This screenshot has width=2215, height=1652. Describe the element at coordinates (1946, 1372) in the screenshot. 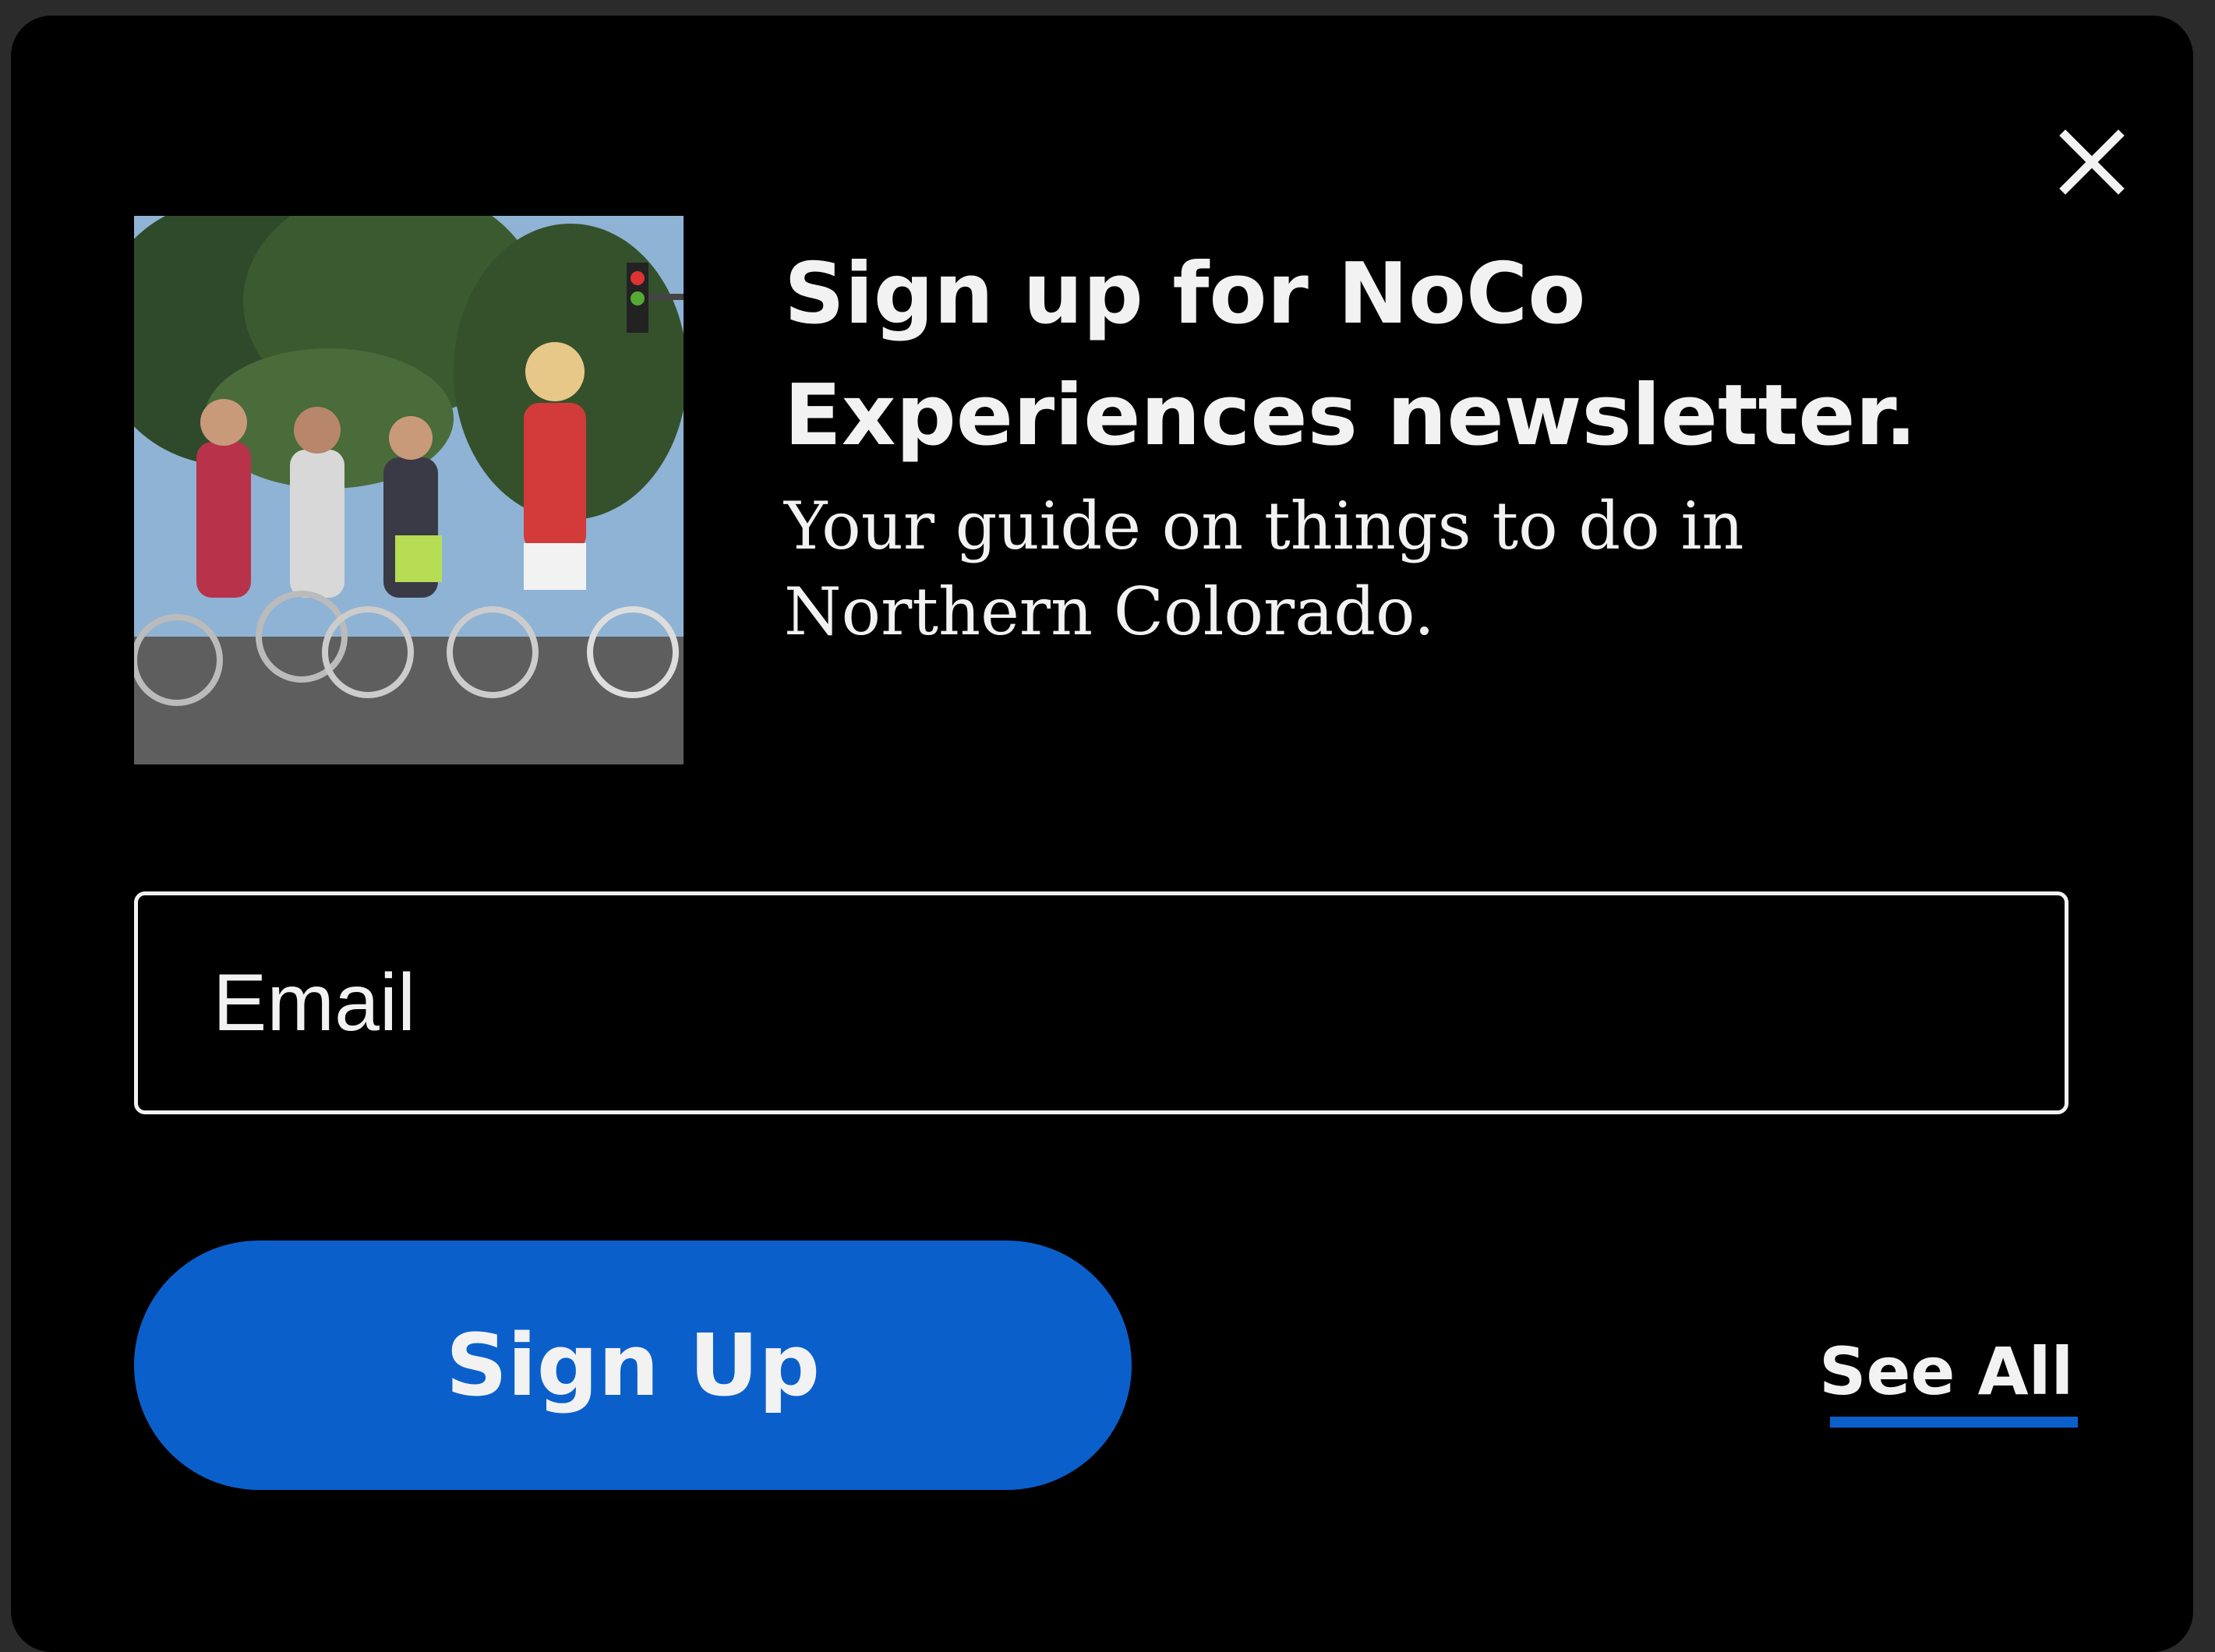

I see `see-all-link: See All` at that location.